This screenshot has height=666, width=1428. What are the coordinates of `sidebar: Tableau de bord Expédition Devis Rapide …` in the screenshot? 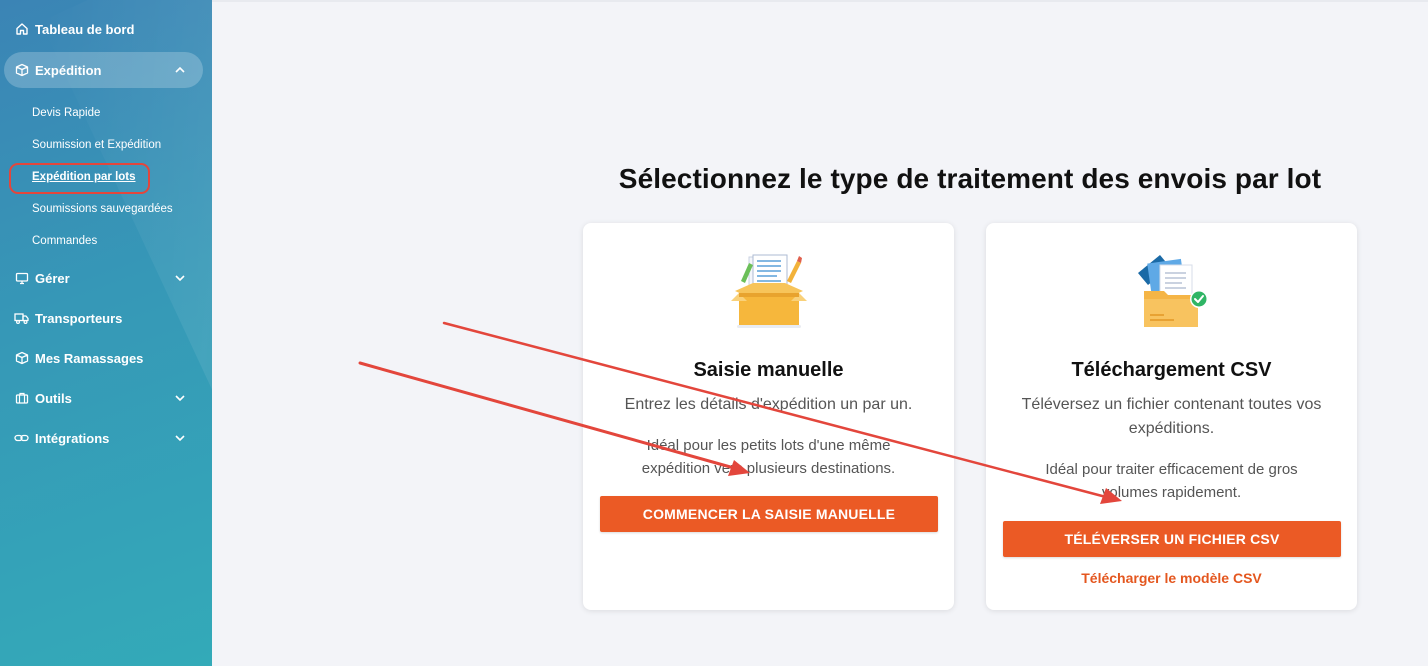 It's located at (106, 333).